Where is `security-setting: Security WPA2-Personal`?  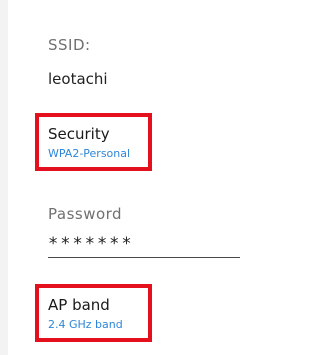
security-setting: Security WPA2-Personal is located at coordinates (93, 142).